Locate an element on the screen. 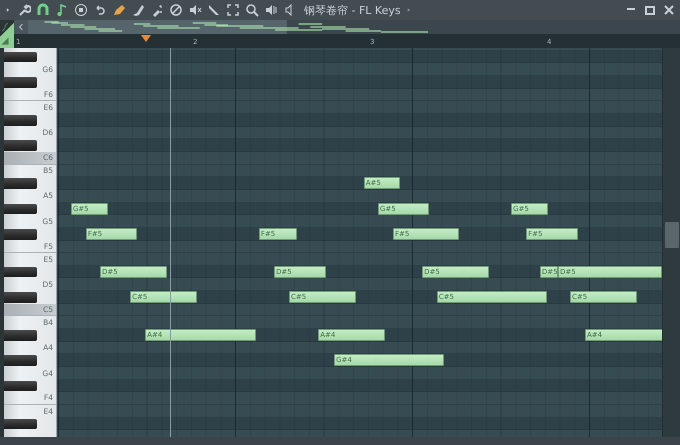  vertical-scrollbar is located at coordinates (671, 242).